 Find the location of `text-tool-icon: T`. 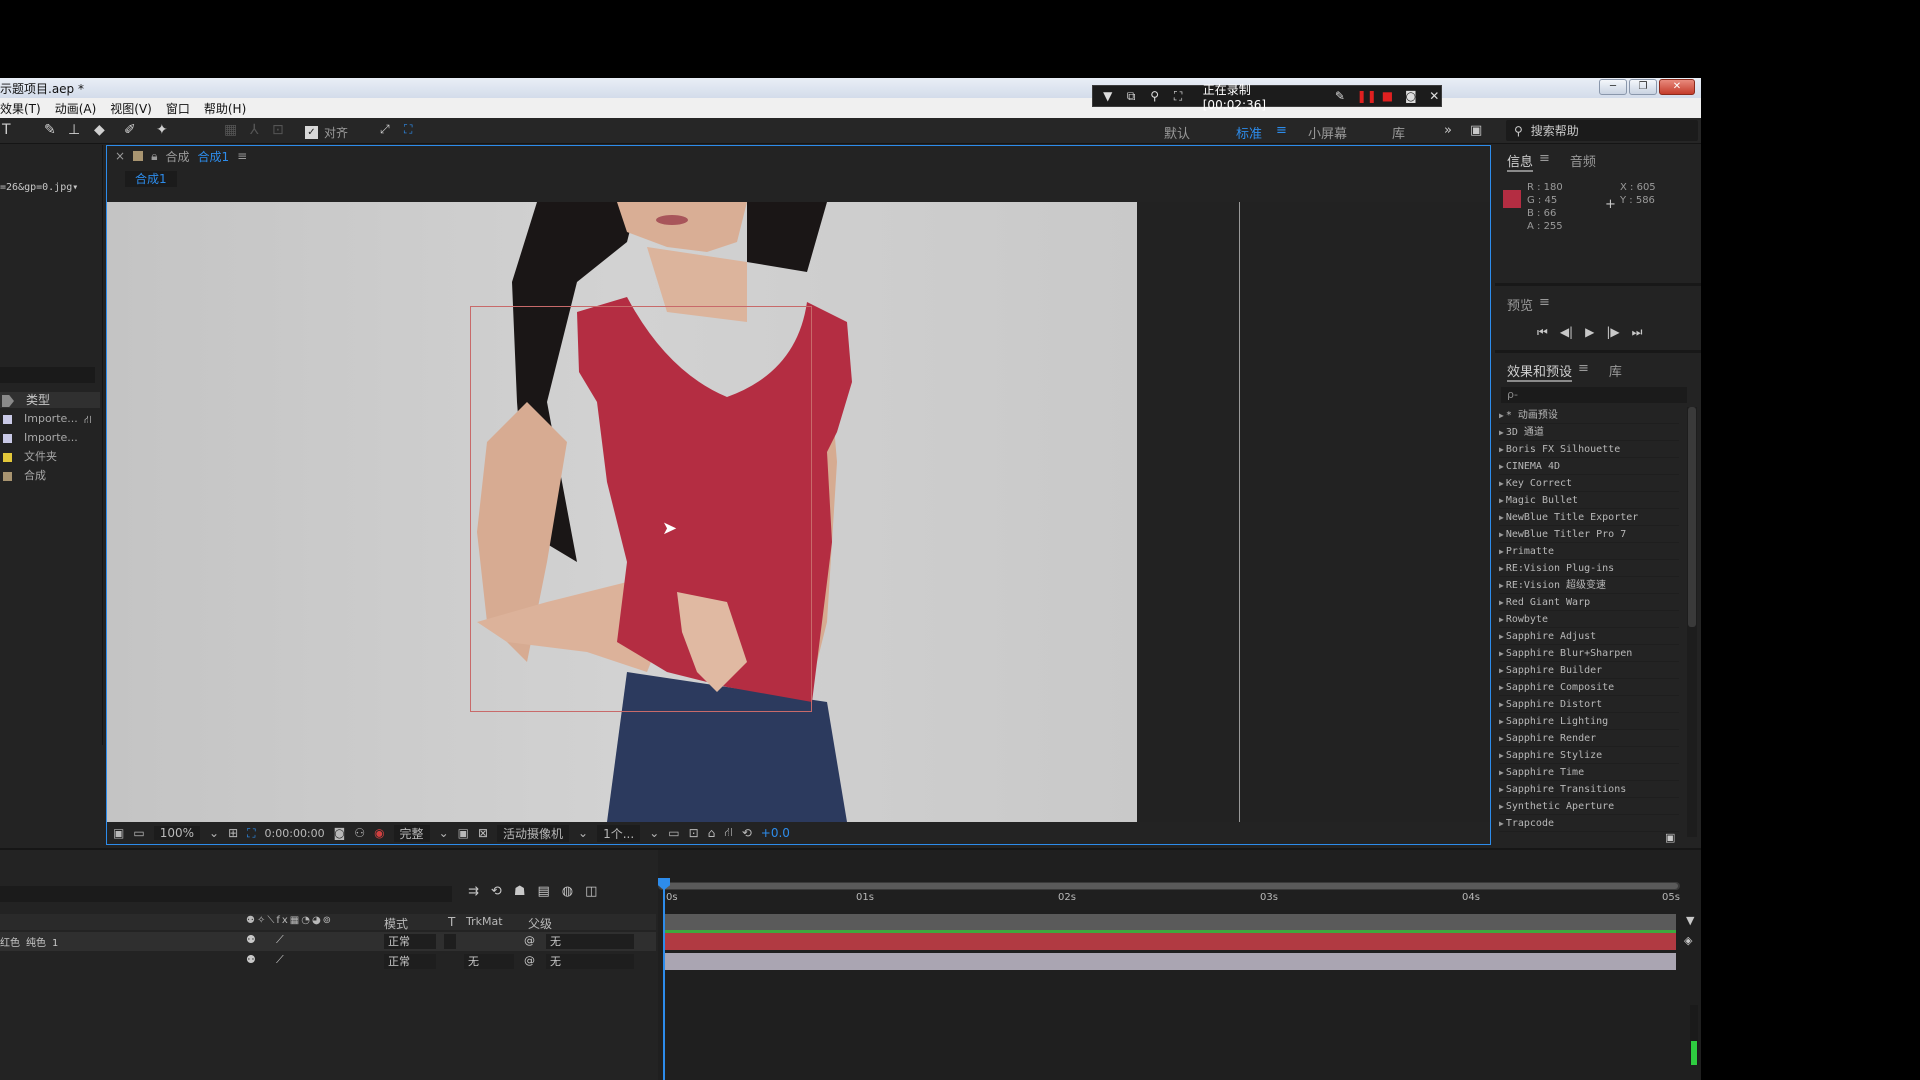

text-tool-icon: T is located at coordinates (6, 130).